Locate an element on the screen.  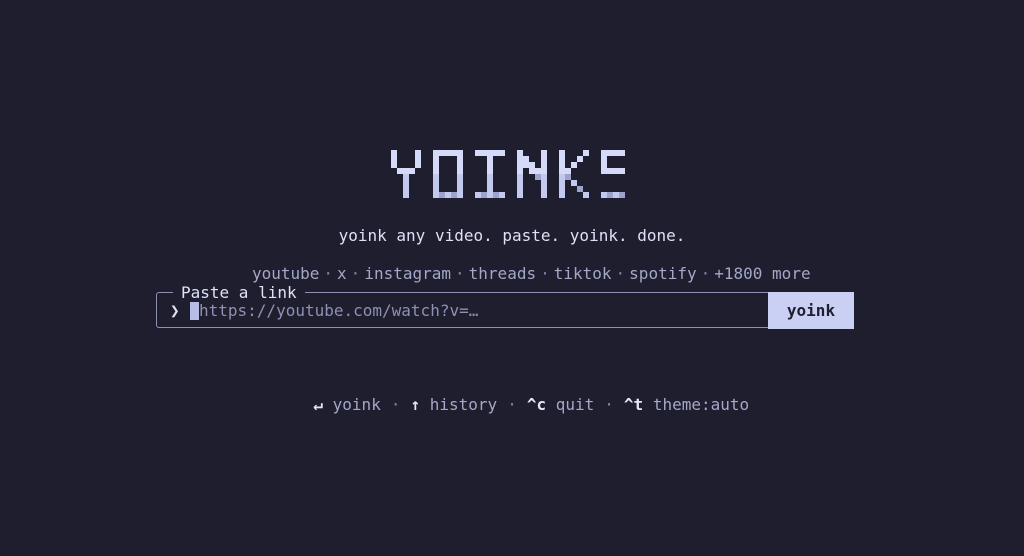
keyboard-shortcuts: ↵ yoink · ↑ history · ^c quit · ^t theme:auto is located at coordinates (512, 404).